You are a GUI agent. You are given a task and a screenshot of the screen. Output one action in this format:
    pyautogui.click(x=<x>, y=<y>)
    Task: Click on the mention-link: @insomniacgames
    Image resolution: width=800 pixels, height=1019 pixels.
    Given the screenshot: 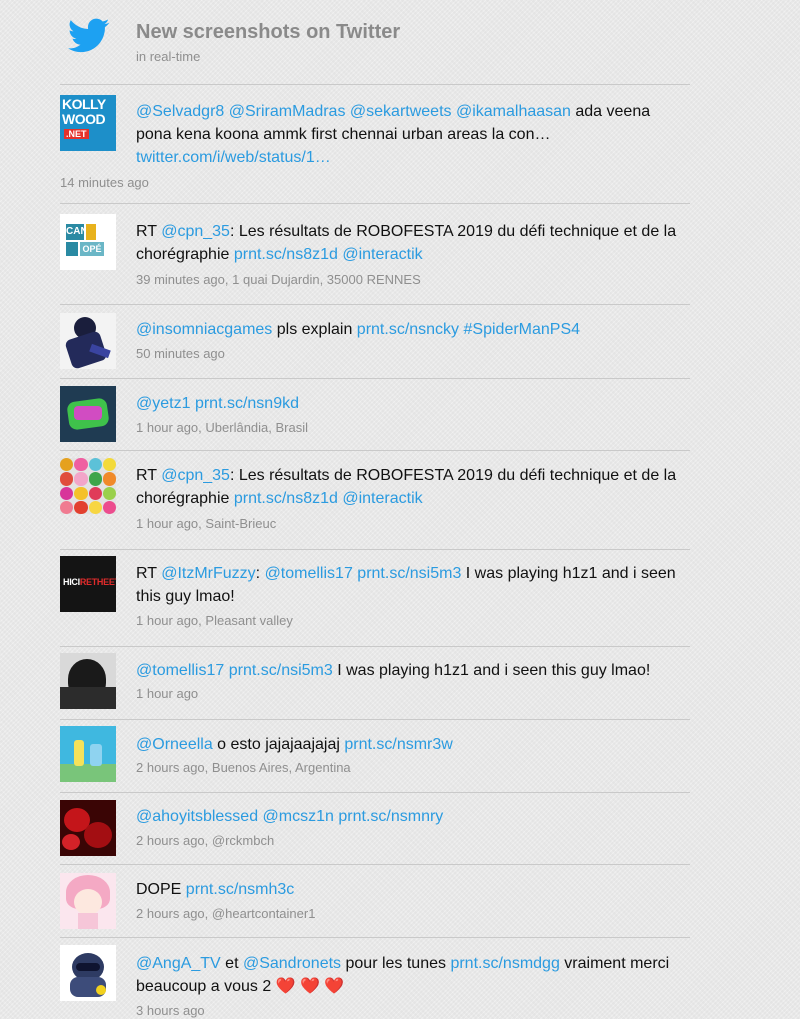 What is the action you would take?
    pyautogui.click(x=204, y=329)
    